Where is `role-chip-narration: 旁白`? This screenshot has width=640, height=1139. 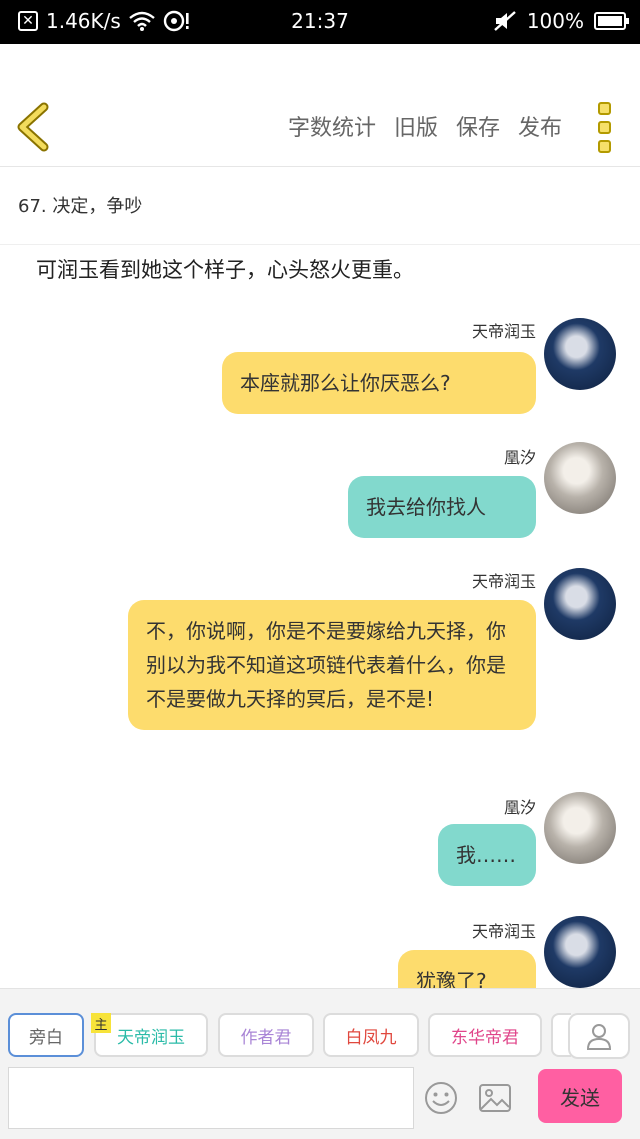 role-chip-narration: 旁白 is located at coordinates (46, 1035).